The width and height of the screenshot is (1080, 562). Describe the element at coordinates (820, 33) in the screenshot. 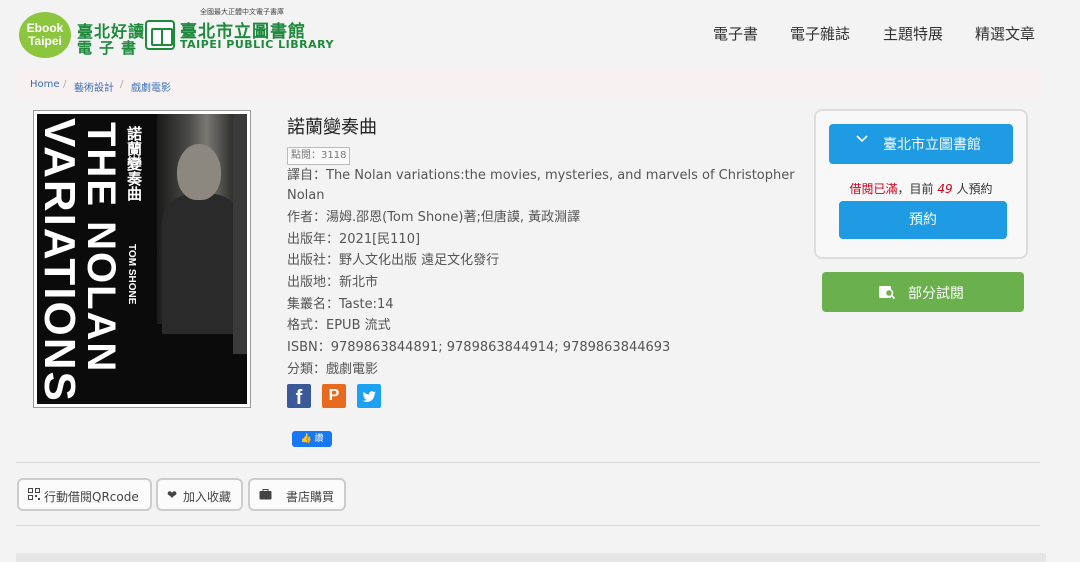

I see `nav-emagazines: 電子雜誌` at that location.